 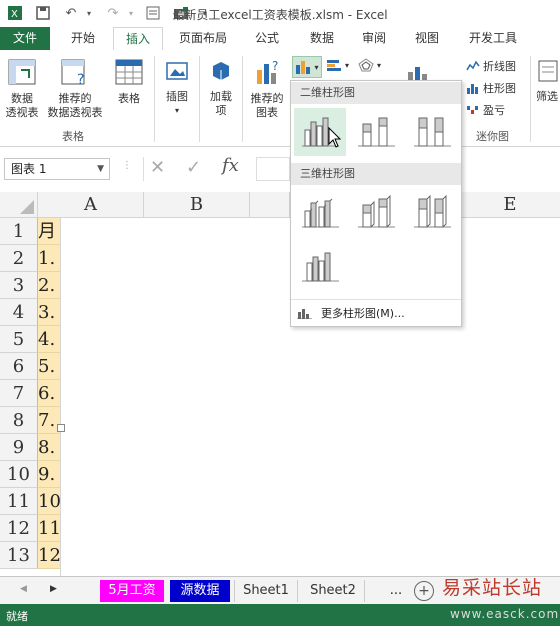 What do you see at coordinates (19, 393) in the screenshot?
I see `row-header: 7` at bounding box center [19, 393].